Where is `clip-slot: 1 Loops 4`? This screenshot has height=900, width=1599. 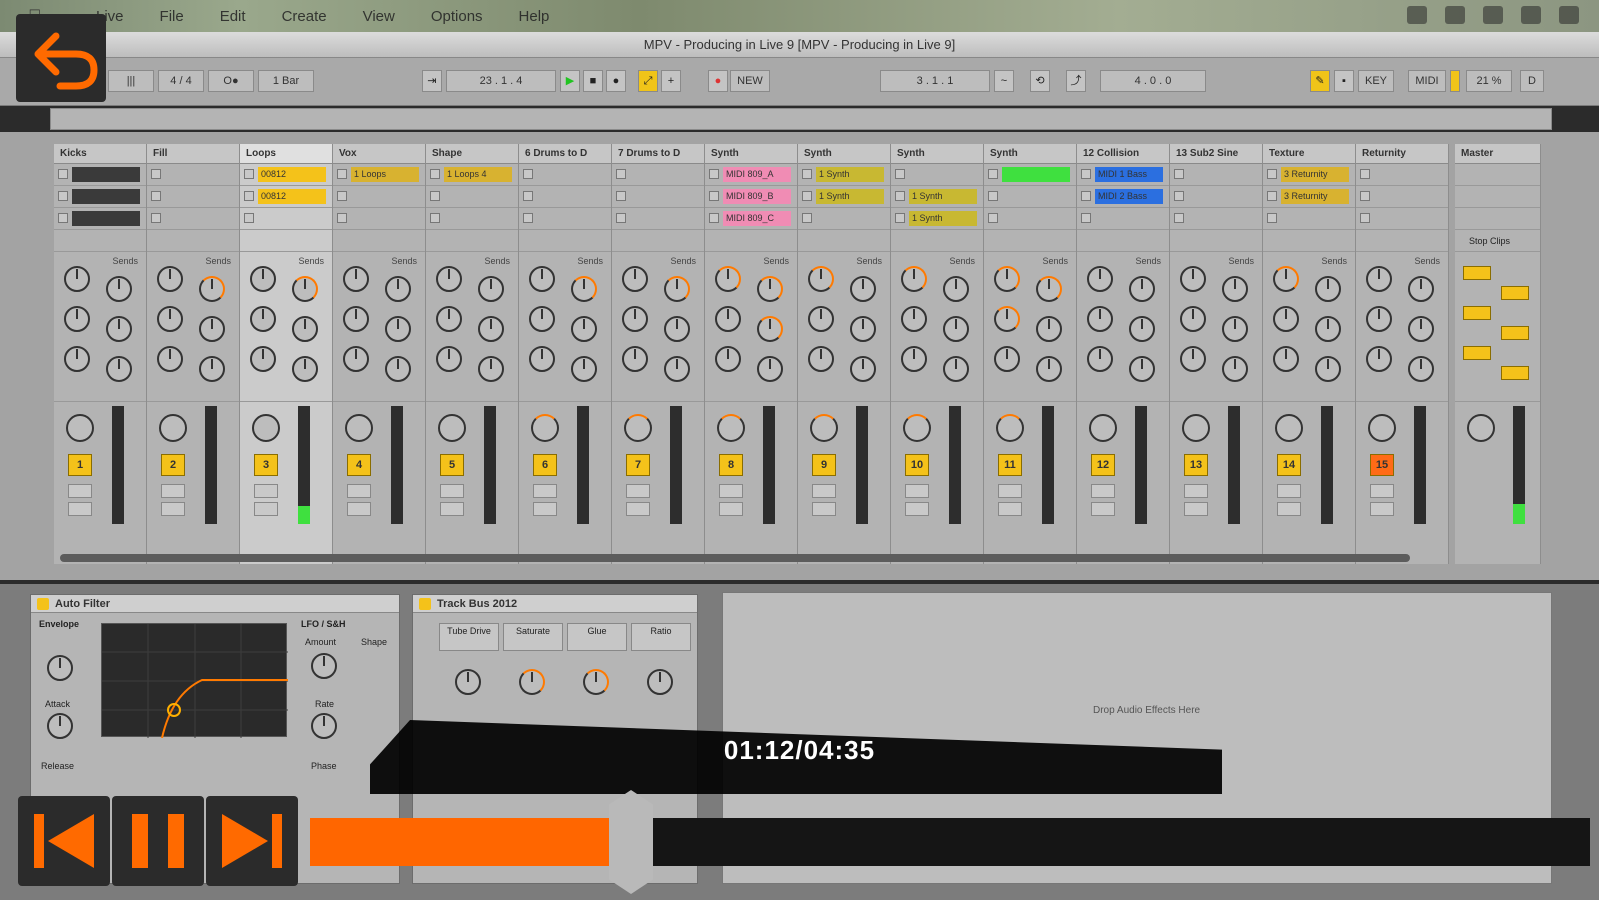 clip-slot: 1 Loops 4 is located at coordinates (472, 175).